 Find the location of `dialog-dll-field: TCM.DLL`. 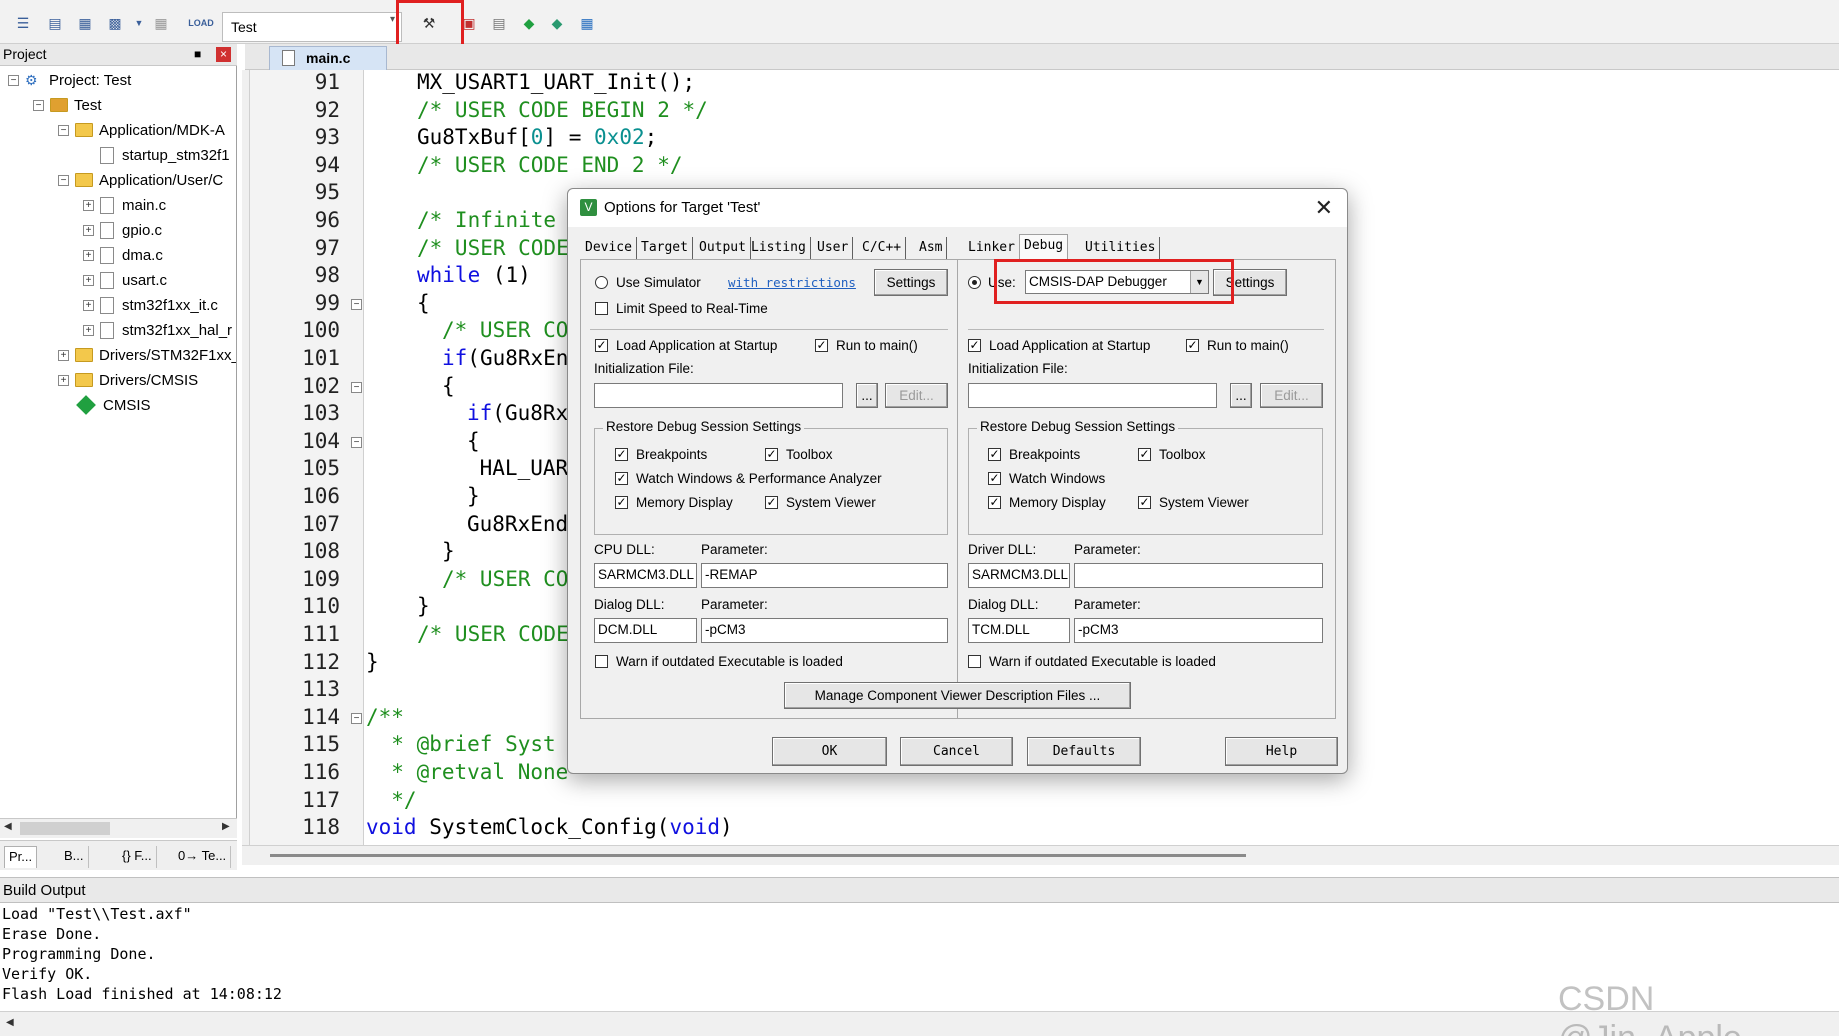

dialog-dll-field: TCM.DLL is located at coordinates (1019, 630).